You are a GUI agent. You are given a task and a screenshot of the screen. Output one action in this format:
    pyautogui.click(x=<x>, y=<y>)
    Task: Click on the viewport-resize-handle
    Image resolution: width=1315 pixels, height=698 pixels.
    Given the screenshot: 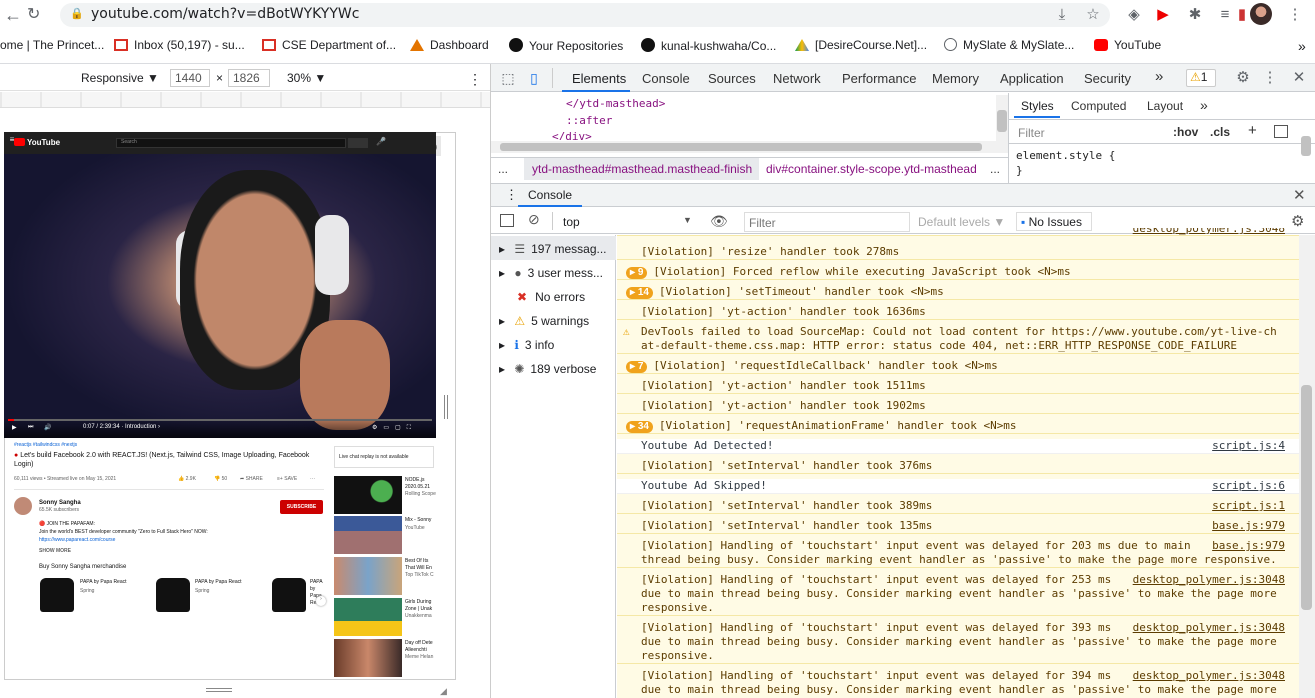 What is the action you would take?
    pyautogui.click(x=219, y=690)
    